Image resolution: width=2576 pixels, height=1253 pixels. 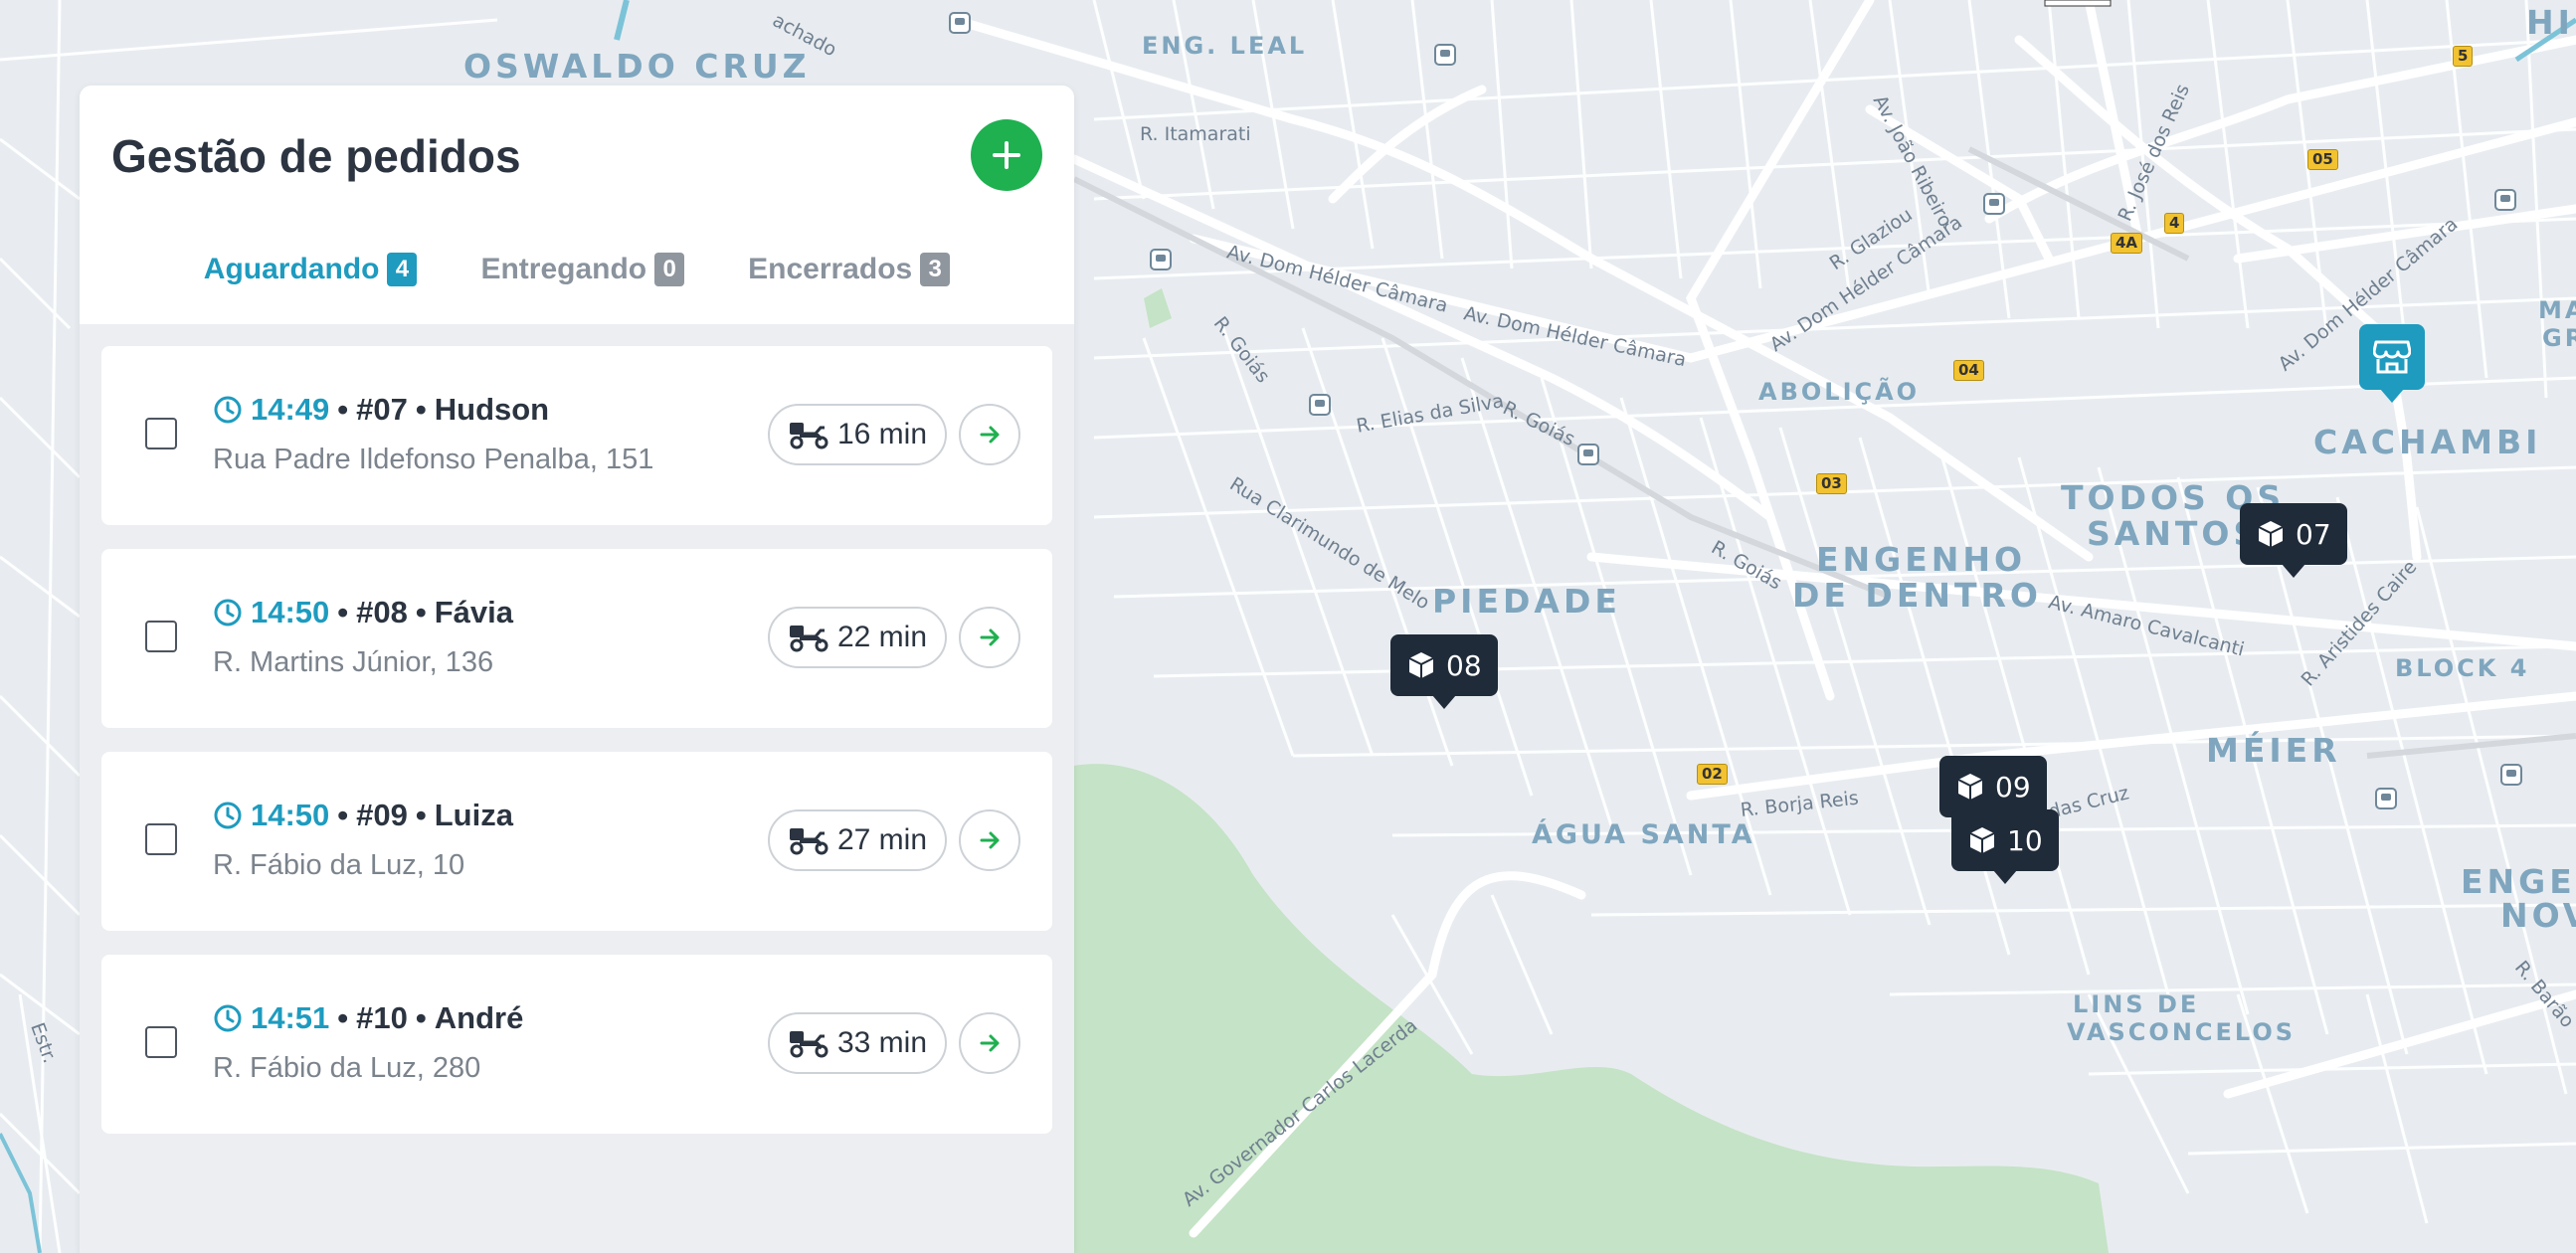 What do you see at coordinates (2518, 882) in the screenshot?
I see `label-enge: ENGE` at bounding box center [2518, 882].